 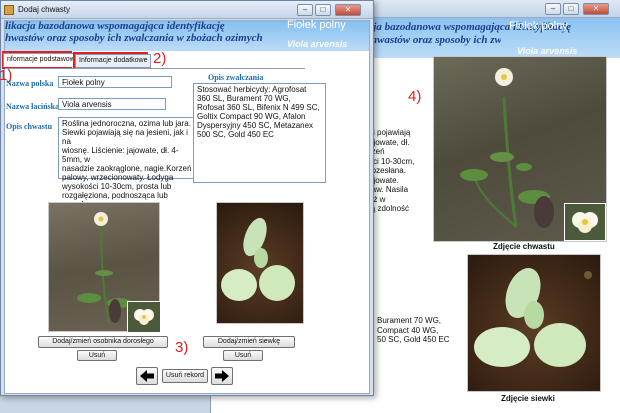 What do you see at coordinates (389, 142) in the screenshot?
I see `desc-line: ajowate, dł.` at bounding box center [389, 142].